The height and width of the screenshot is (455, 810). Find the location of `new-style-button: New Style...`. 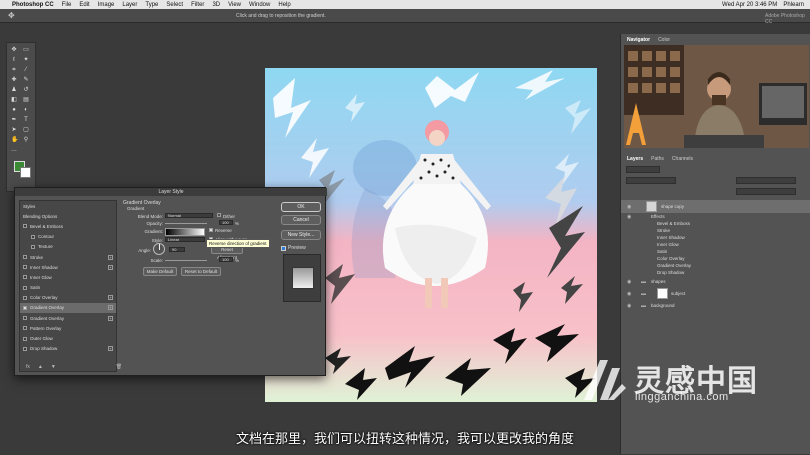

new-style-button: New Style... is located at coordinates (301, 235).